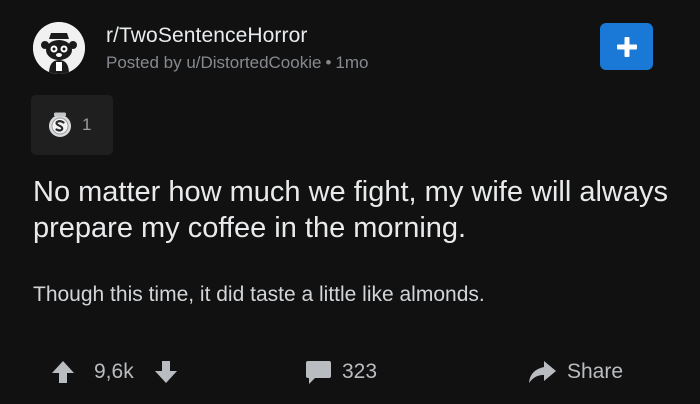  What do you see at coordinates (114, 371) in the screenshot?
I see `vote-score: 9,6k` at bounding box center [114, 371].